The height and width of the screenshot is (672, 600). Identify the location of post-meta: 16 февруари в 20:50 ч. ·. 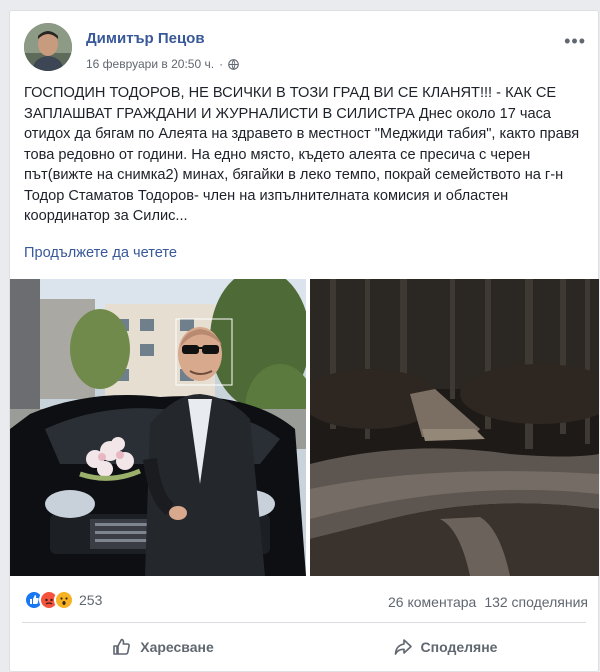
(162, 64).